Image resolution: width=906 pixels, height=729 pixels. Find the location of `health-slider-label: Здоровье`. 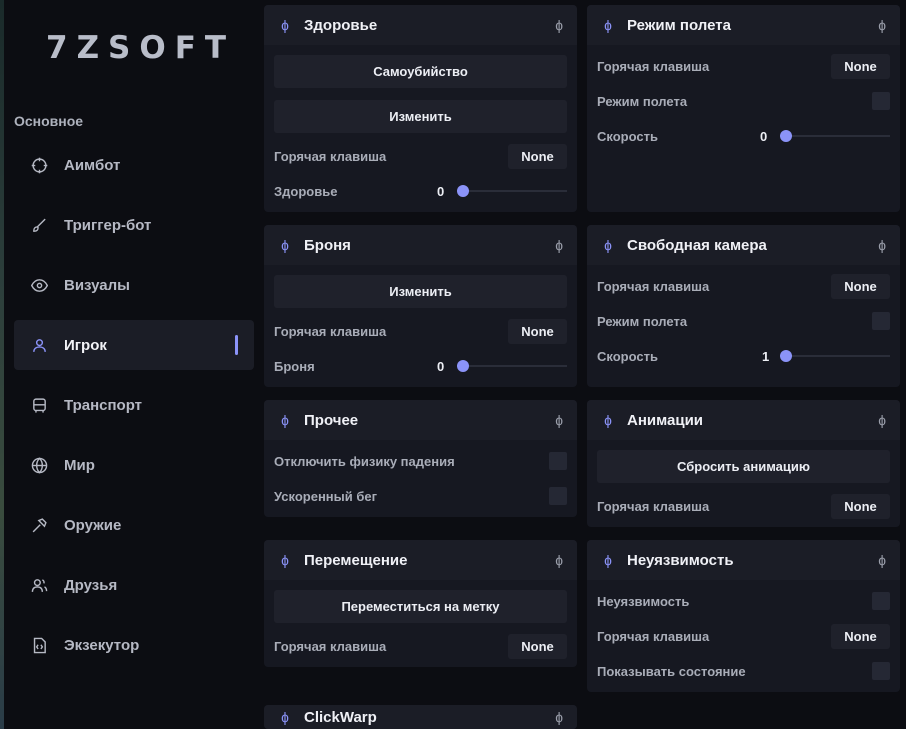

health-slider-label: Здоровье is located at coordinates (306, 191).